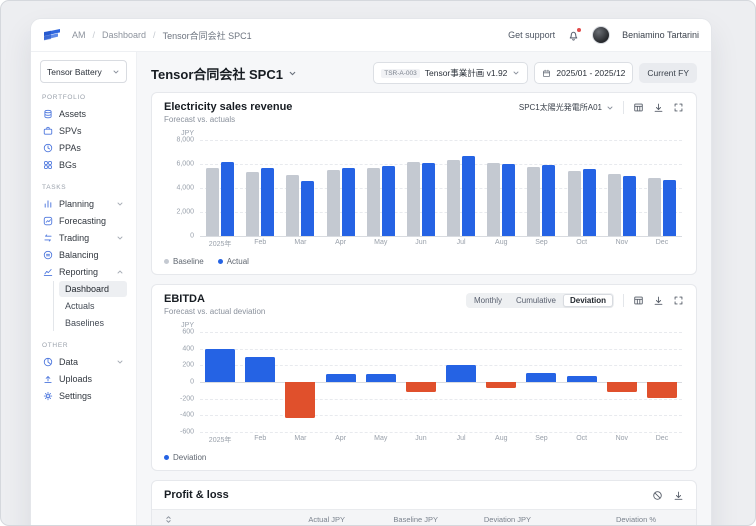  I want to click on sidebar-item-label: Balancing, so click(79, 254).